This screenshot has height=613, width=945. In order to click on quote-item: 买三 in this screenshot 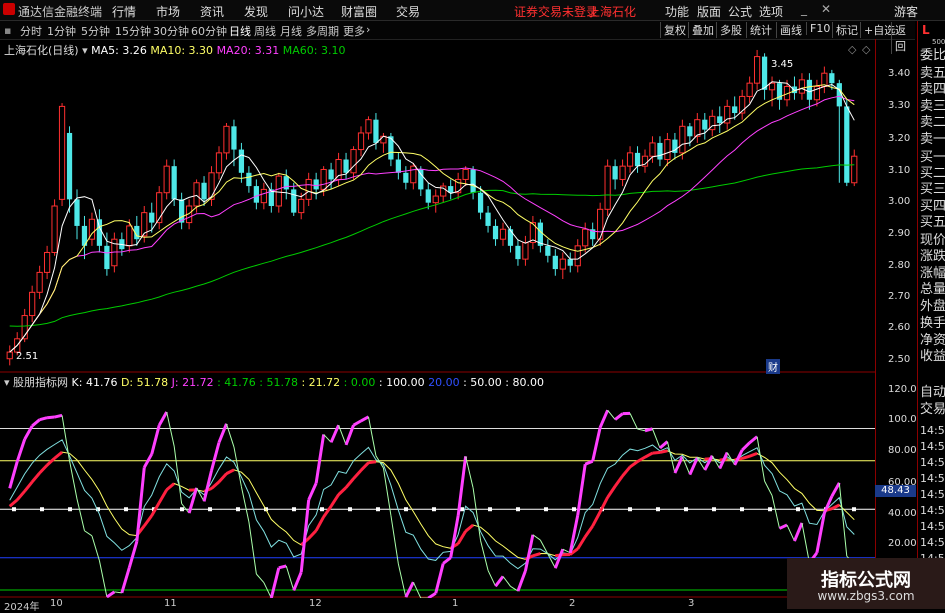, I will do `click(932, 189)`.